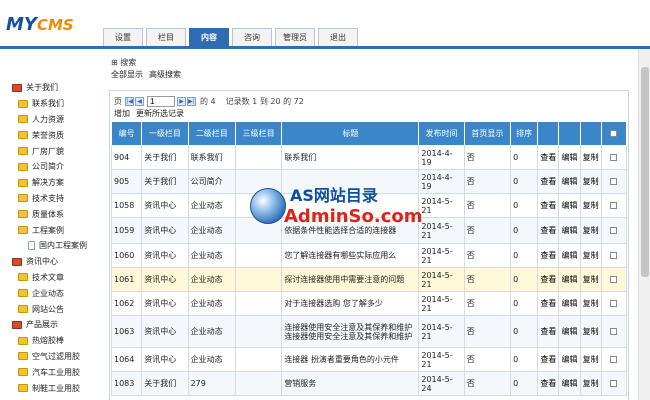 This screenshot has height=400, width=650. What do you see at coordinates (52, 293) in the screenshot?
I see `sidebar-item: 企业动态` at bounding box center [52, 293].